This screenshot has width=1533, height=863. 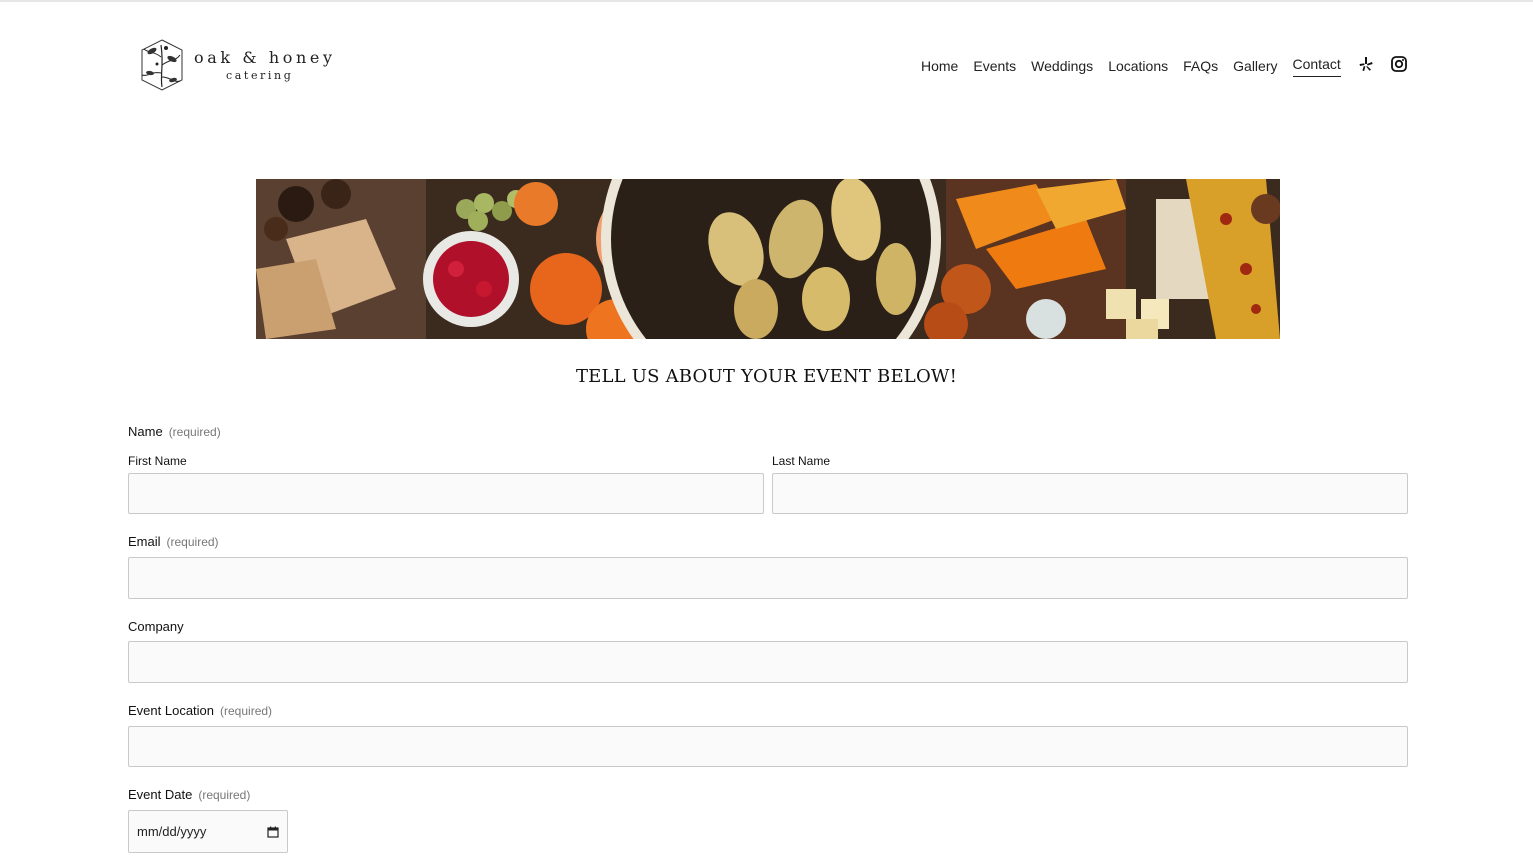 I want to click on brand-logo: oak & honey catering, so click(x=237, y=65).